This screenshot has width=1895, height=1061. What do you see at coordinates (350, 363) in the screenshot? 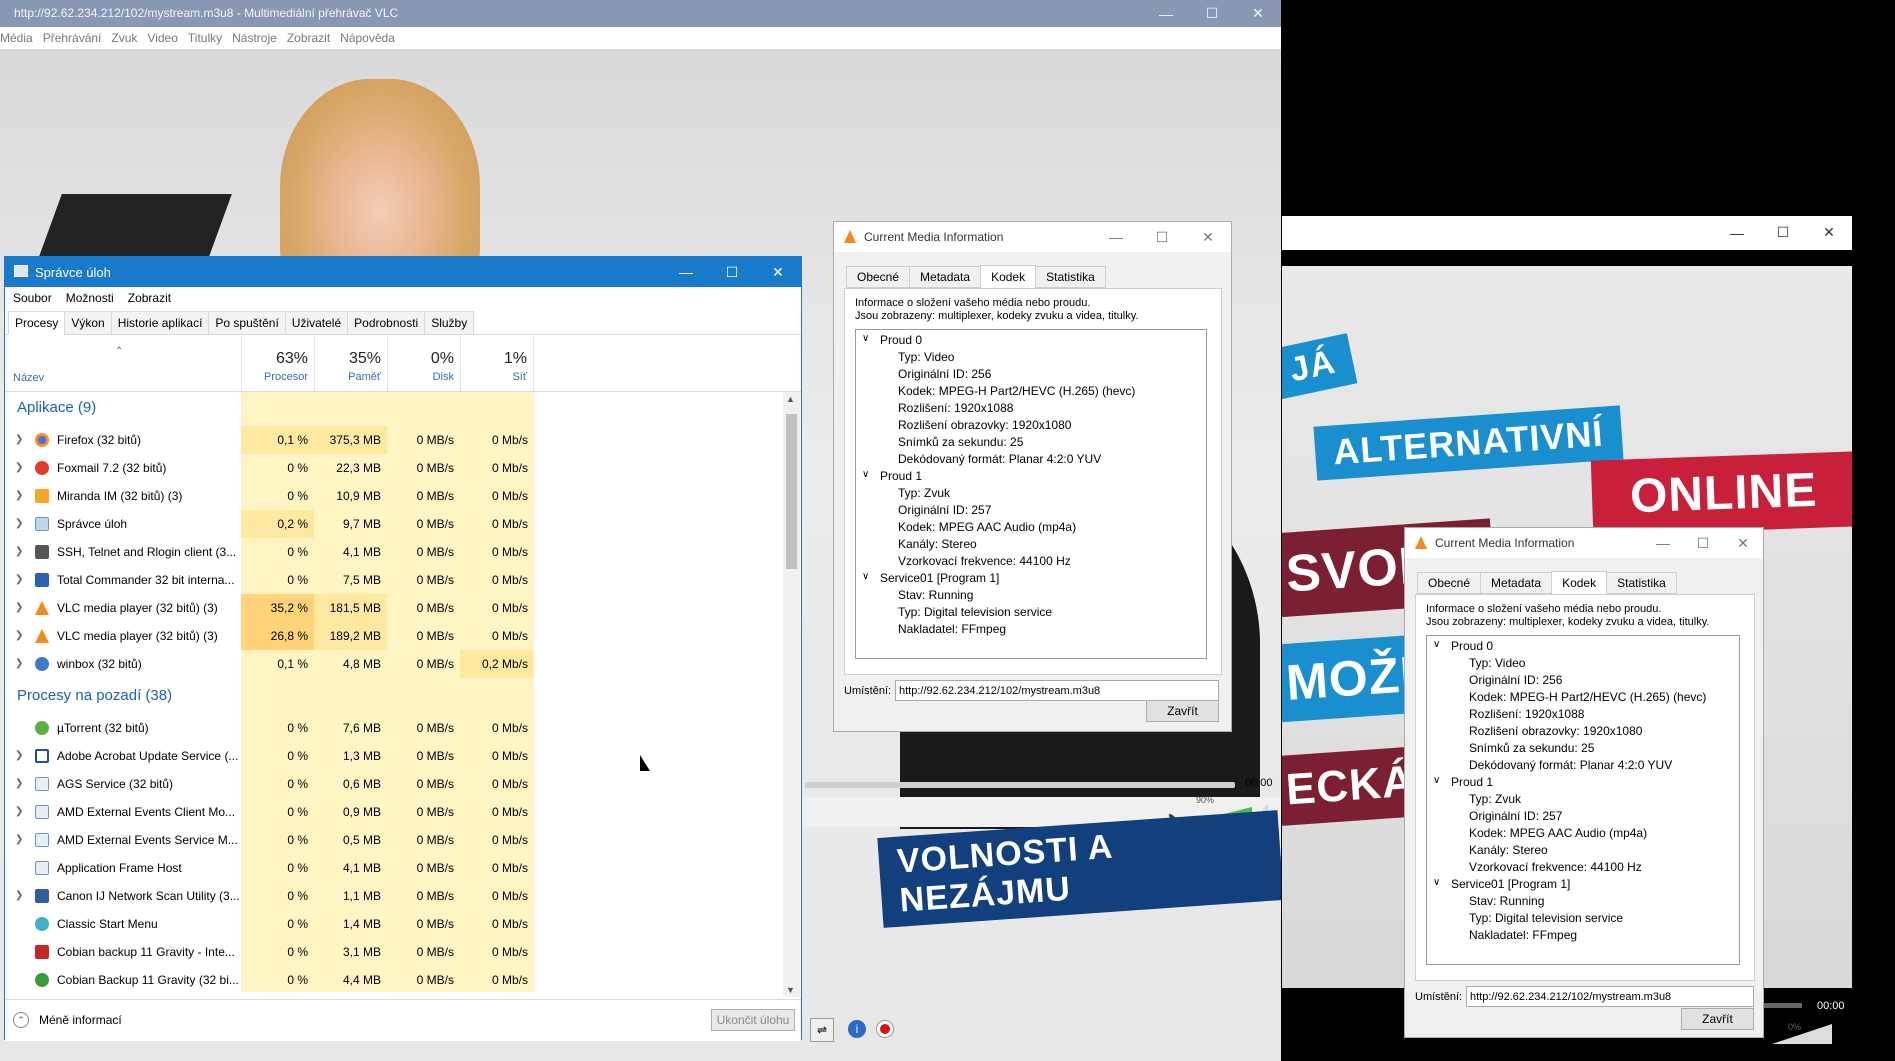
I see `column-memory: 35% Paměť` at bounding box center [350, 363].